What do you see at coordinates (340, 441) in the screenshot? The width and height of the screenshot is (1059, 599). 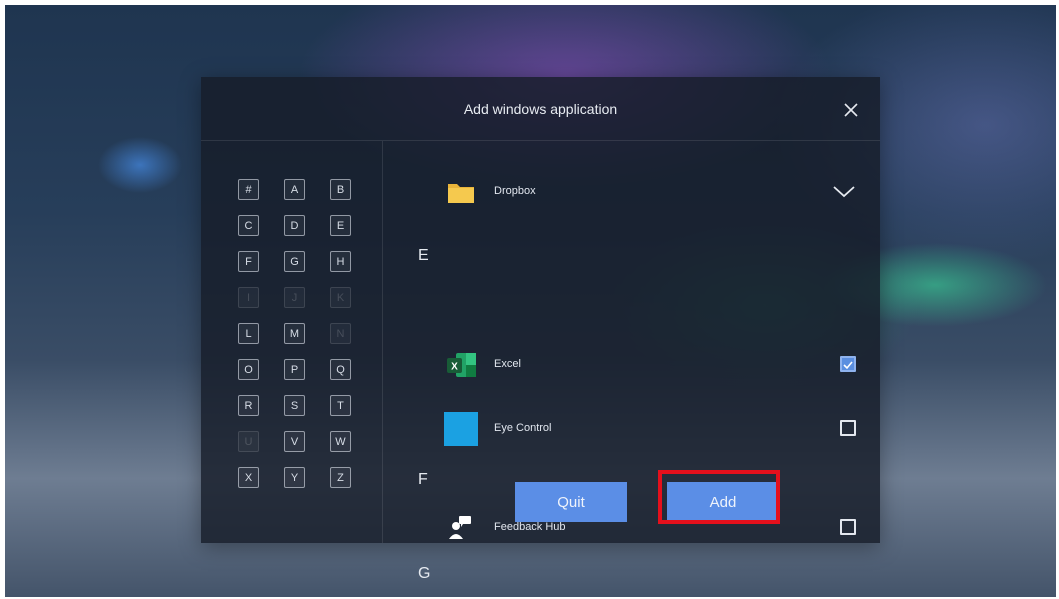 I see `alphabet-letter-w: W` at bounding box center [340, 441].